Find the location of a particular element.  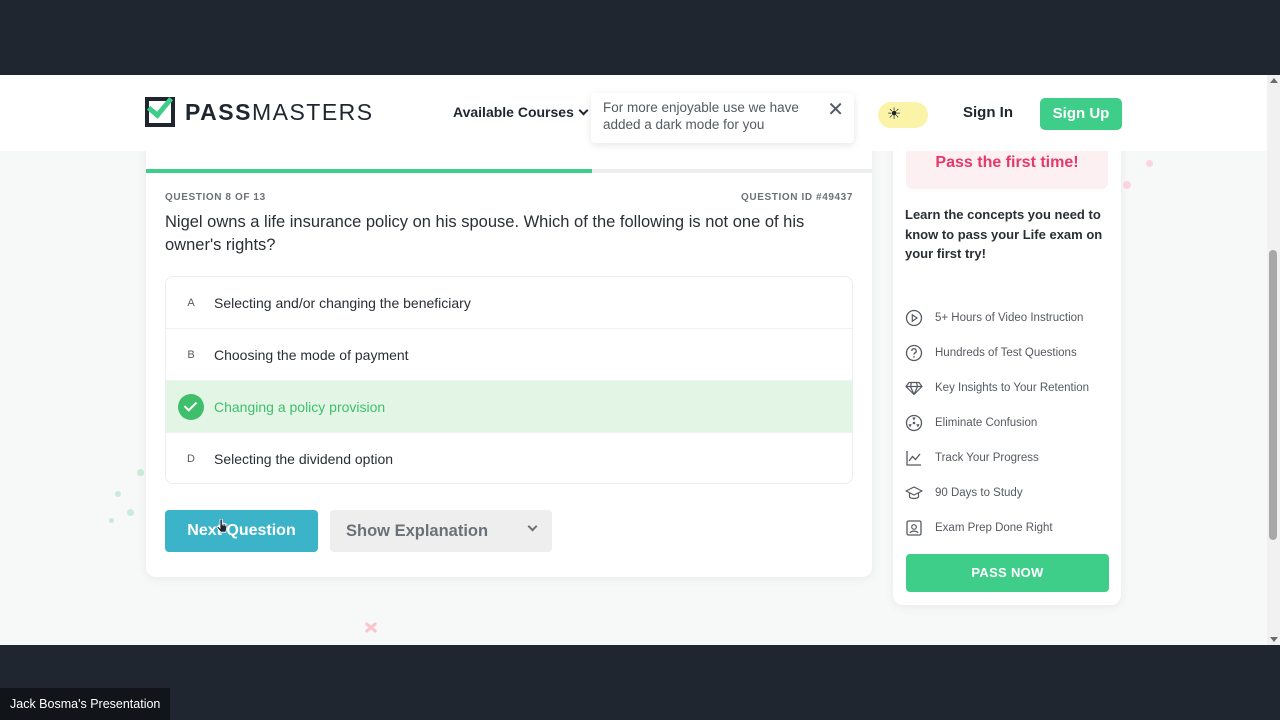

available-courses-label: Available Courses is located at coordinates (513, 112).